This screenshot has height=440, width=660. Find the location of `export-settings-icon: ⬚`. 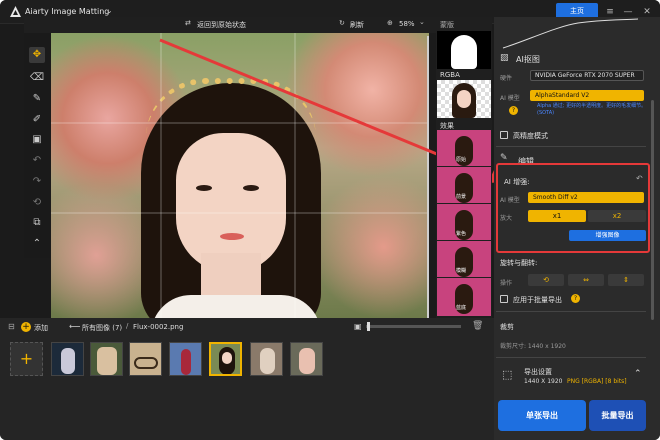

export-settings-icon: ⬚ is located at coordinates (507, 374).